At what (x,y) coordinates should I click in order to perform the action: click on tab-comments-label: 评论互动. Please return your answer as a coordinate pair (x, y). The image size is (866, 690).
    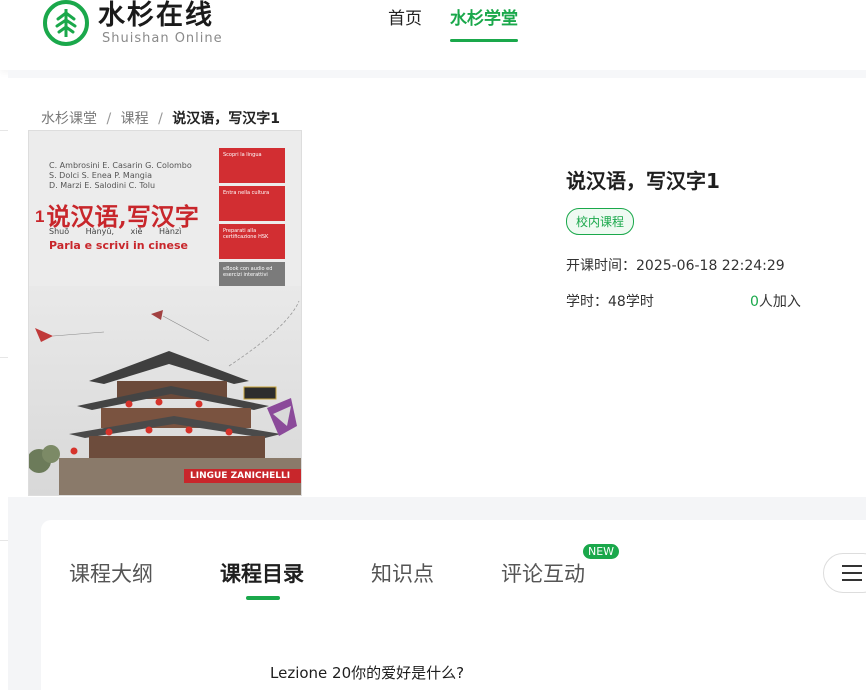
    Looking at the image, I should click on (543, 574).